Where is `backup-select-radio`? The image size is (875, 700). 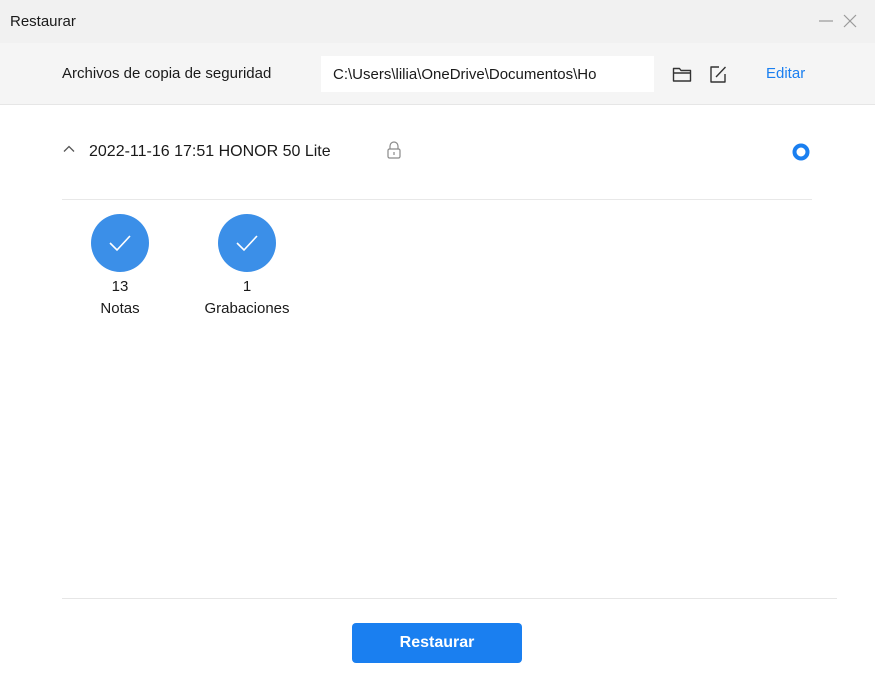
backup-select-radio is located at coordinates (801, 152).